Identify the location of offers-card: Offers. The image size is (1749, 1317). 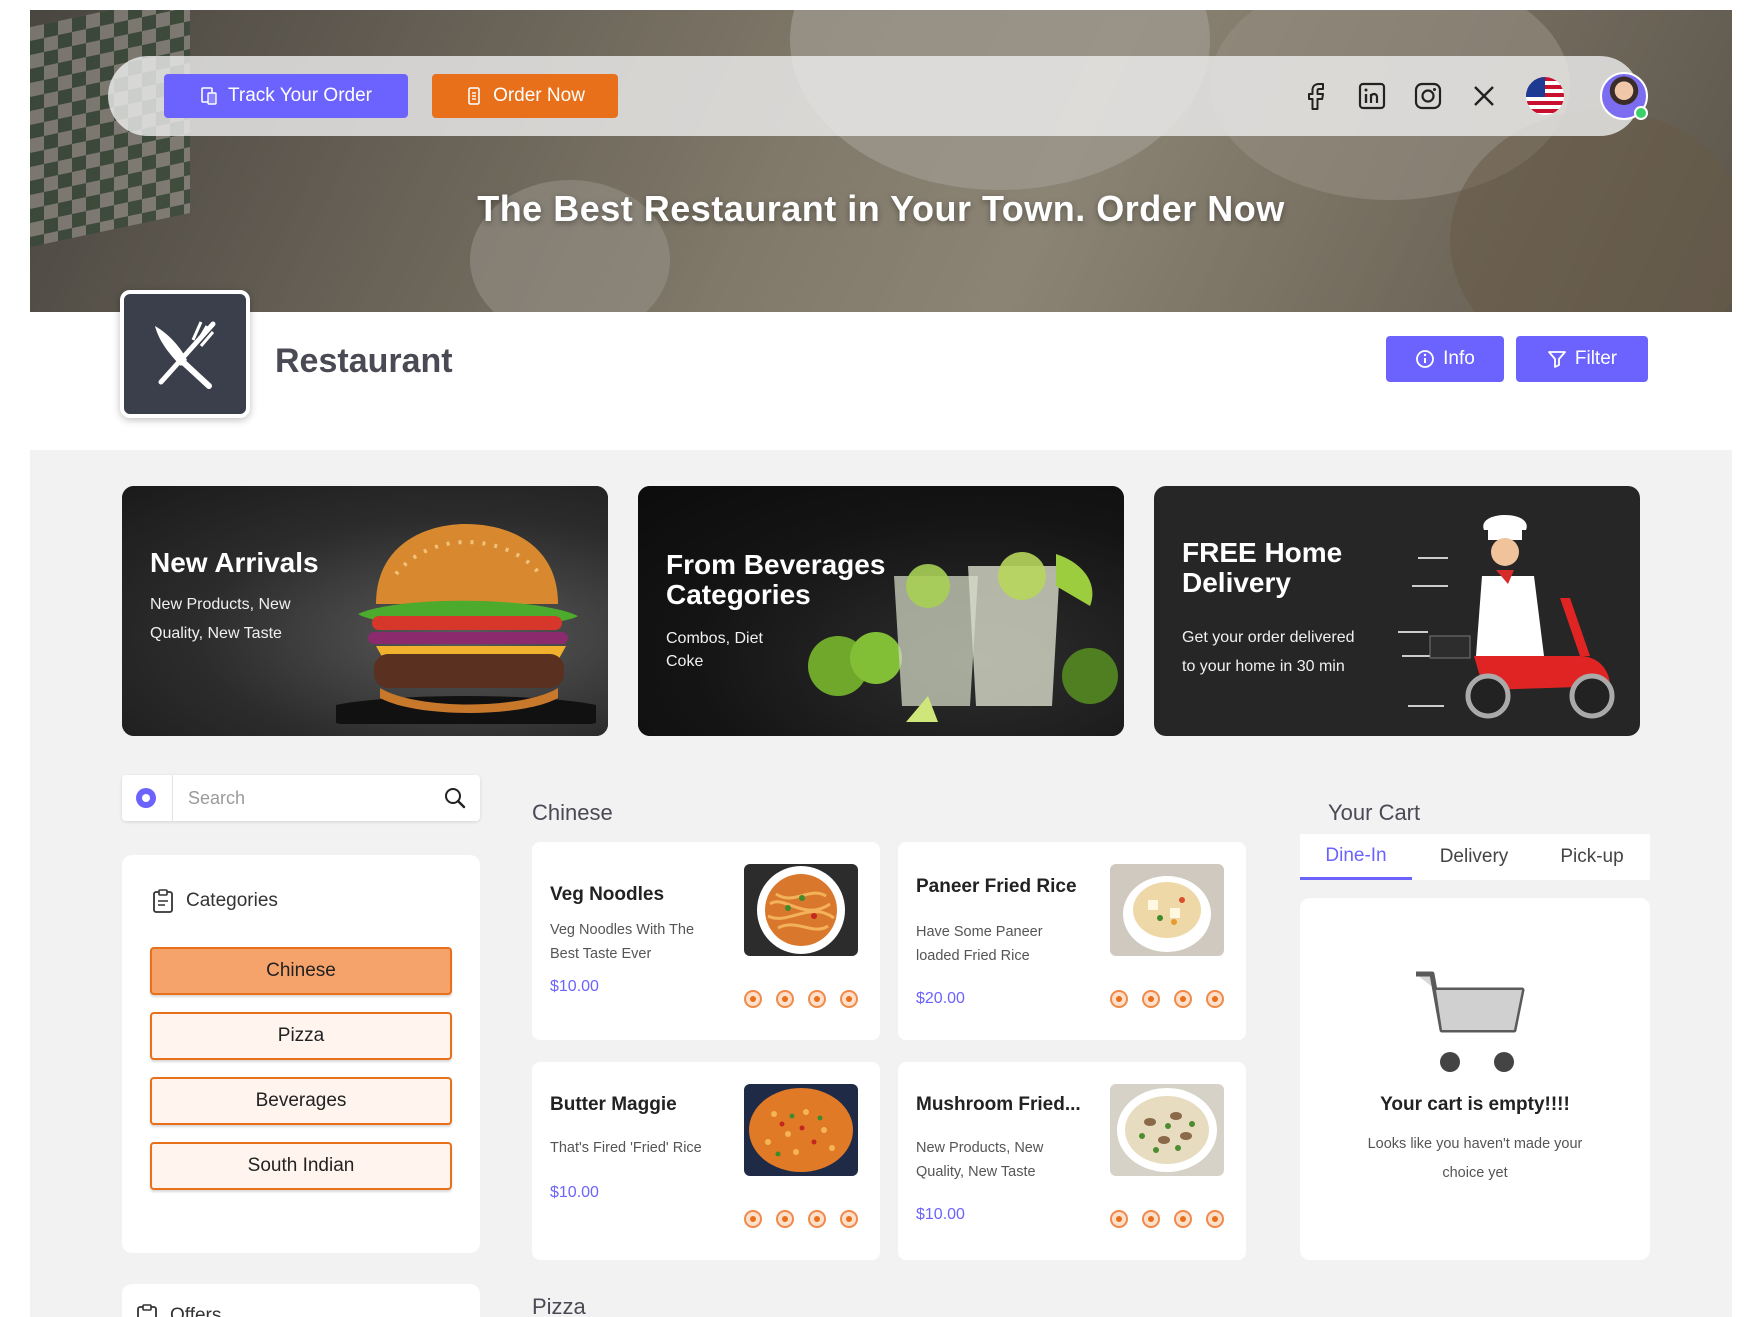
(301, 1300).